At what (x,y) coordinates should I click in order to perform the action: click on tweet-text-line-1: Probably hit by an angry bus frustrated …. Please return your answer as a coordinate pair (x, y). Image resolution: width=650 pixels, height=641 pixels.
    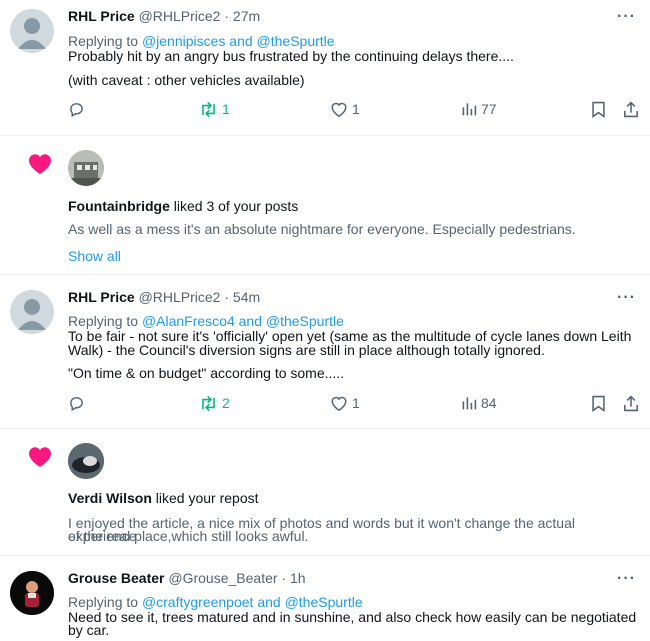
    Looking at the image, I should click on (291, 56).